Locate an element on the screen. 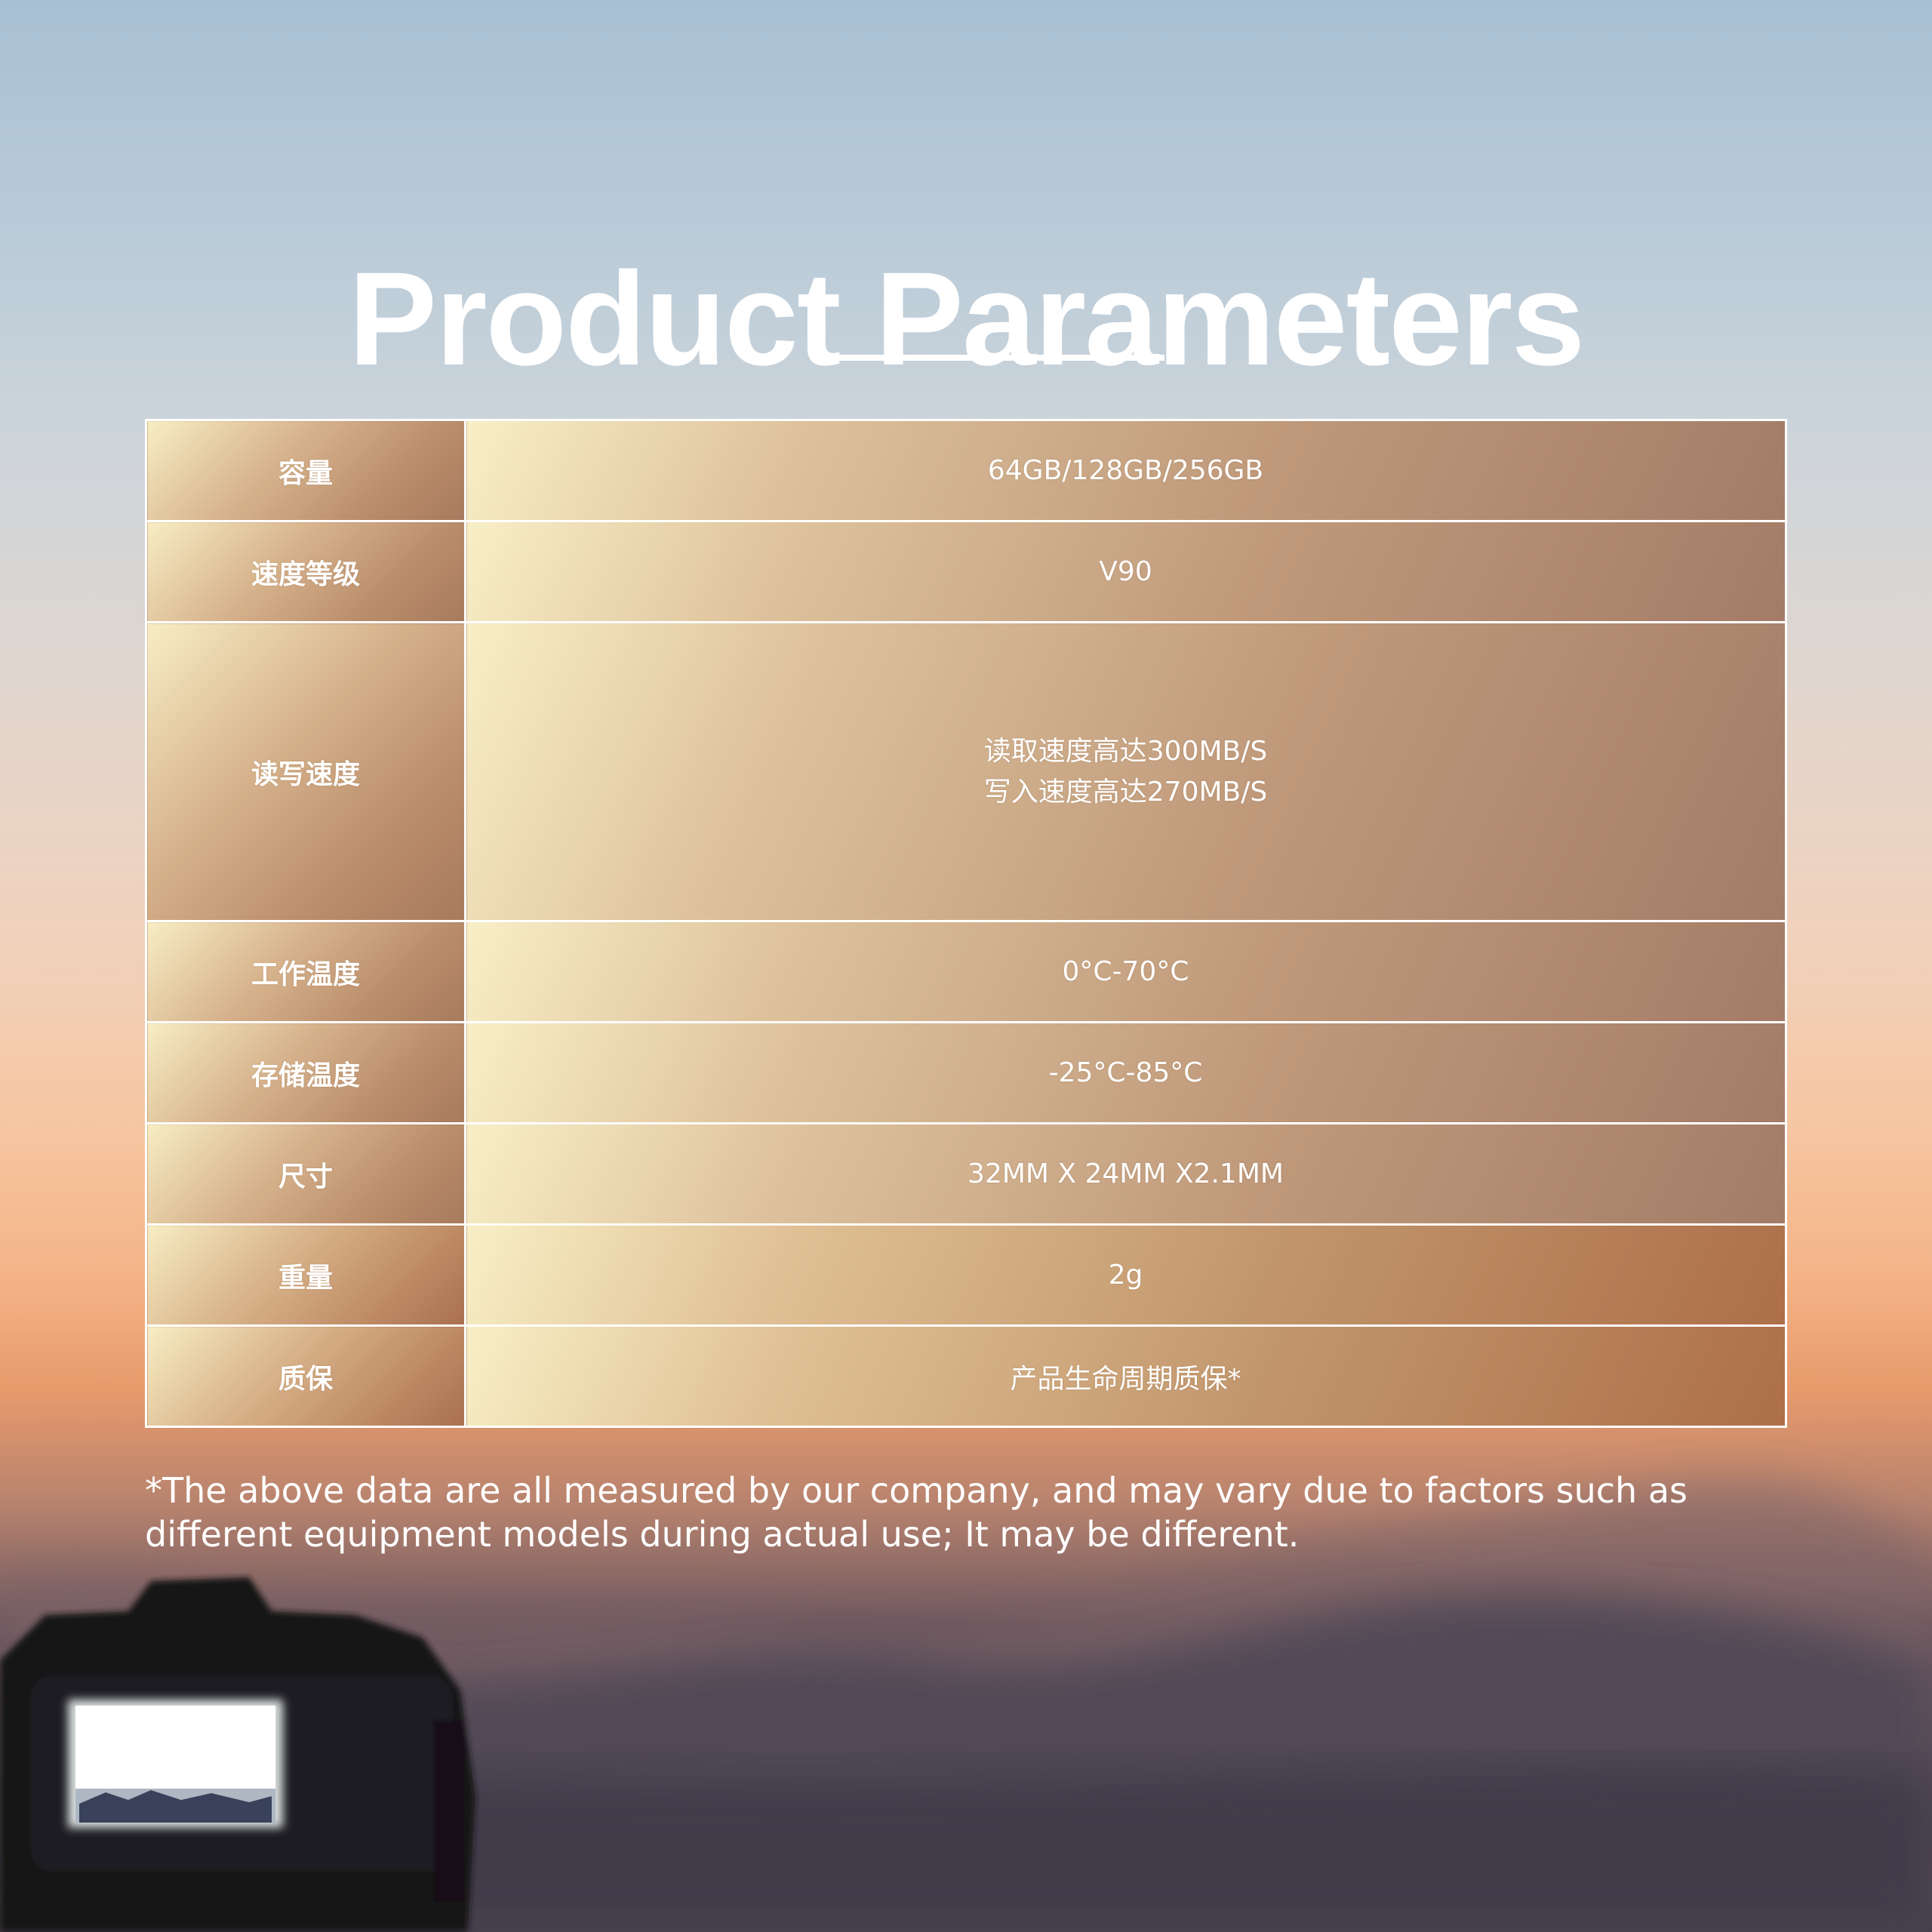  row-label-dimensions: 尺寸 is located at coordinates (305, 1174).